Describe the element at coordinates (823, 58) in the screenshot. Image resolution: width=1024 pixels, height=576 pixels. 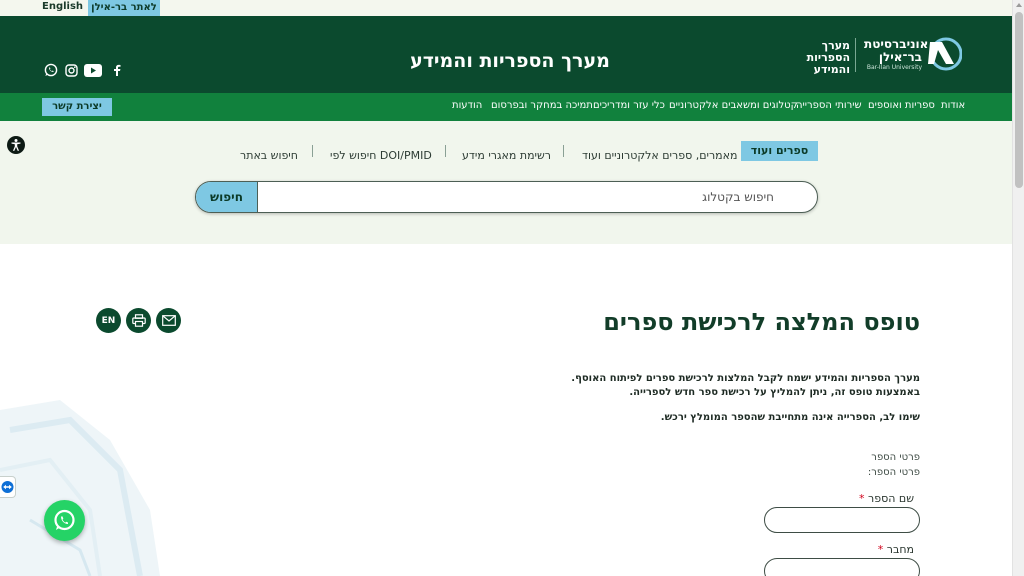
I see `library-logo-text: מערך הספריות והמידע` at that location.